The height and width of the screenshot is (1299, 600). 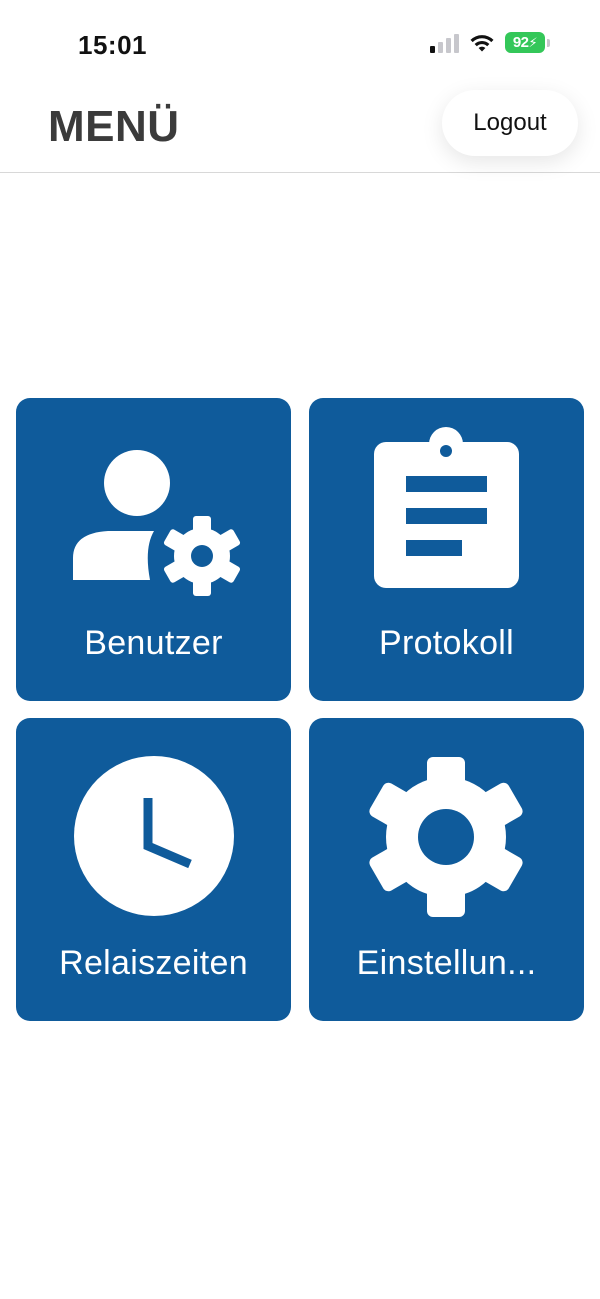 I want to click on tile-benutzer: Benutzer, so click(x=153, y=549).